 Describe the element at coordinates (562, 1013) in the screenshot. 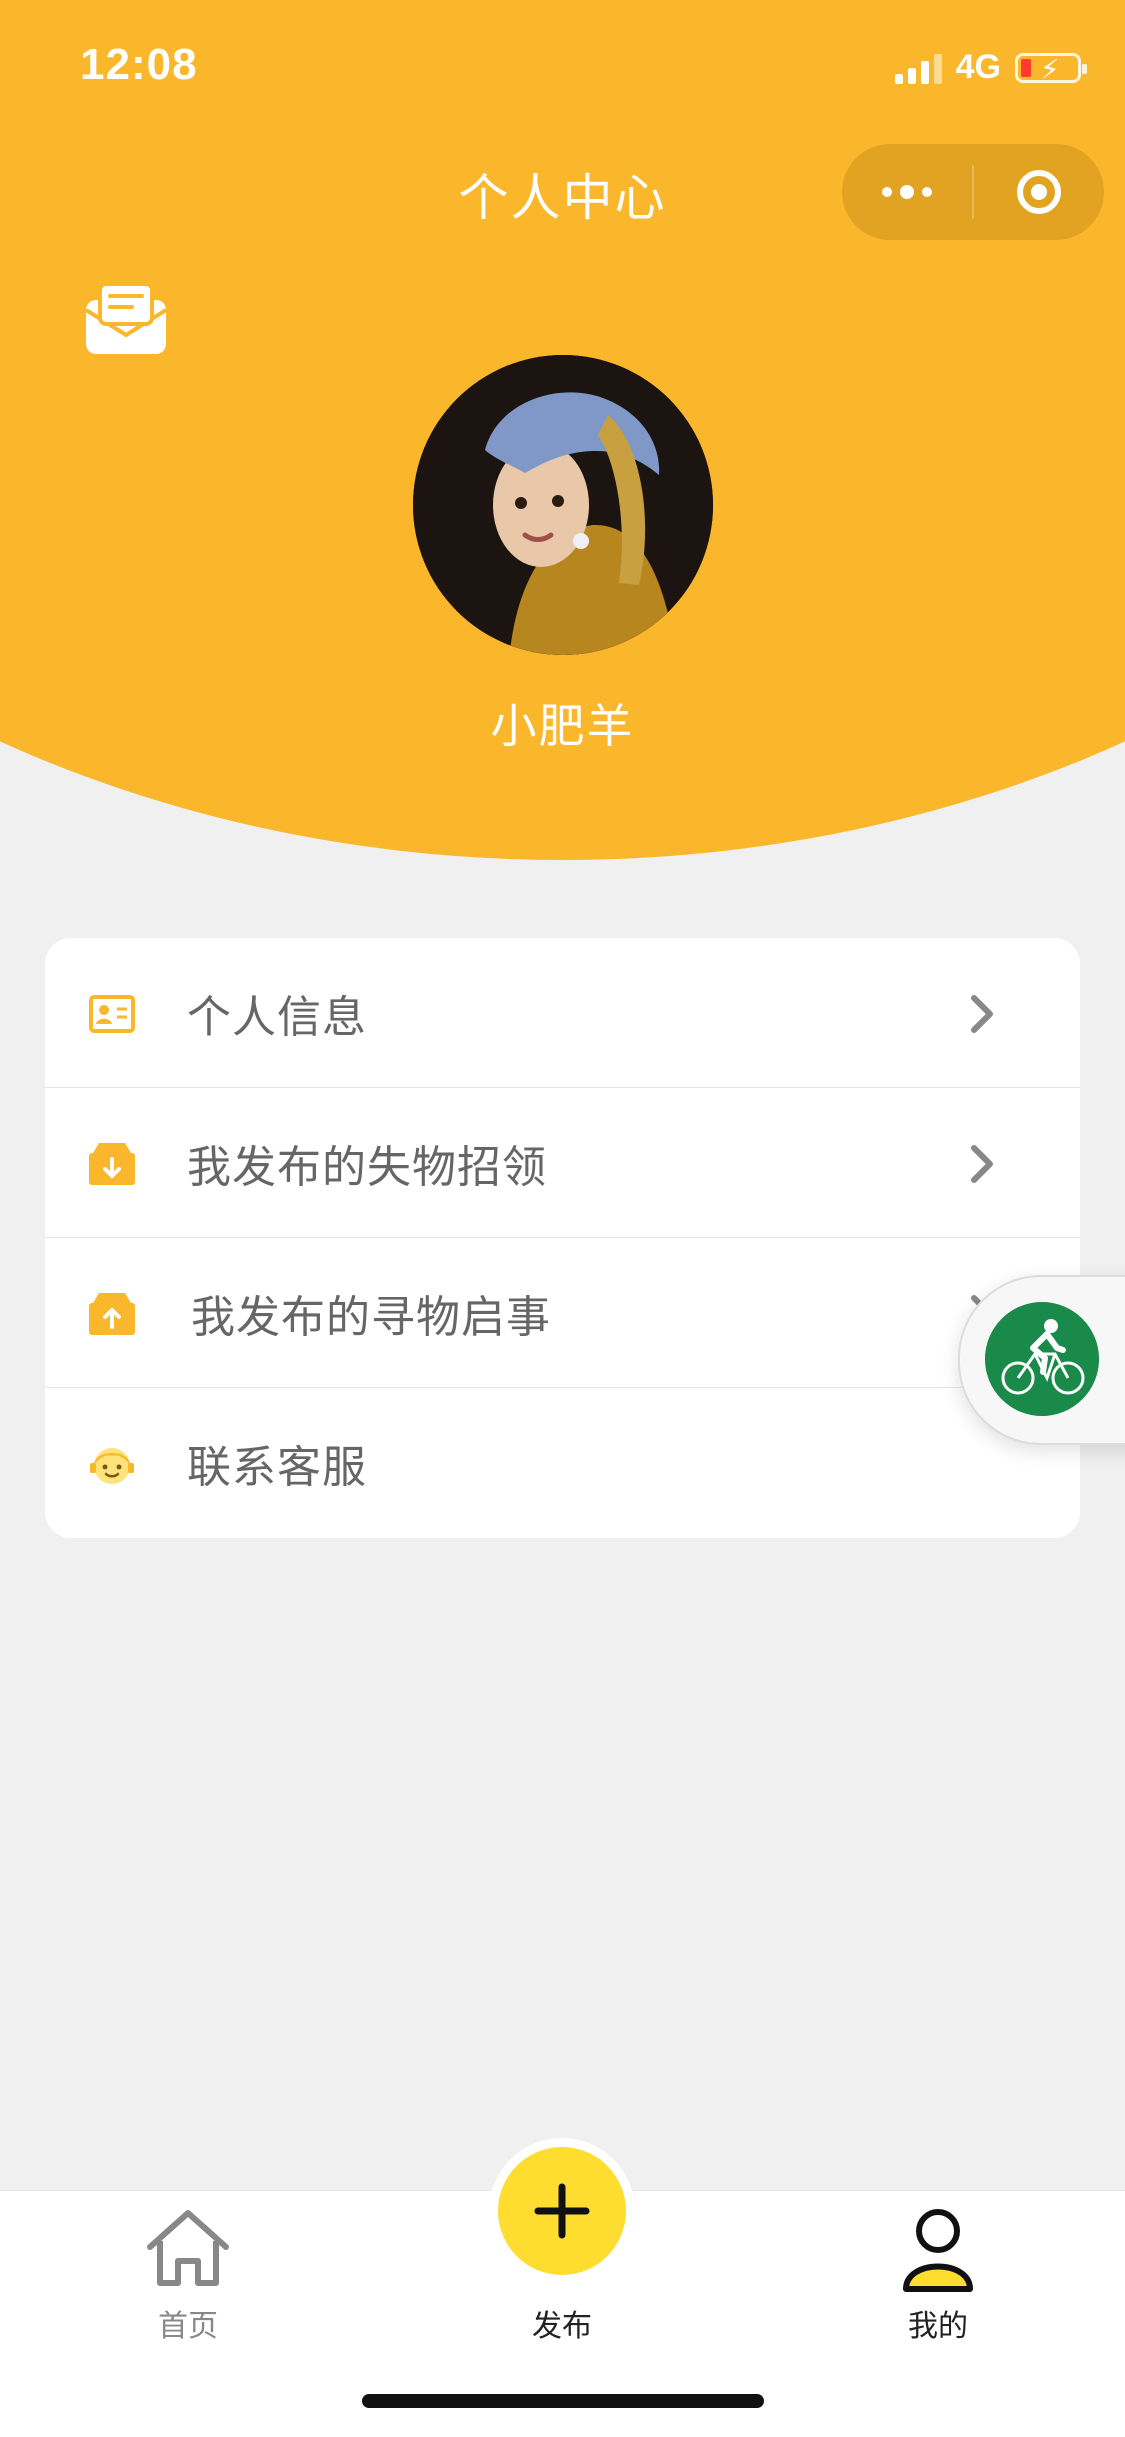

I see `menu-item-personal-info: 个人信息` at that location.